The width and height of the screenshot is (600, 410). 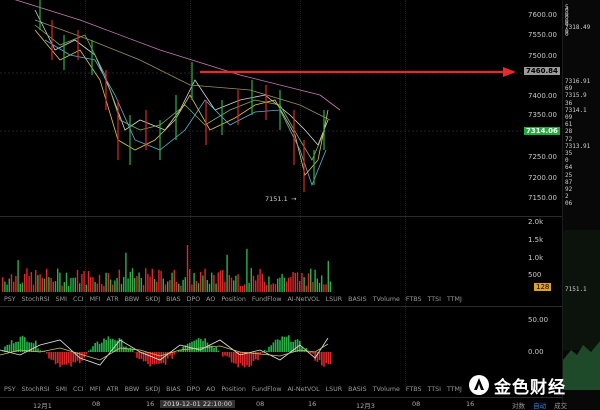 I want to click on panel-value: 7314.1, so click(x=576, y=110).